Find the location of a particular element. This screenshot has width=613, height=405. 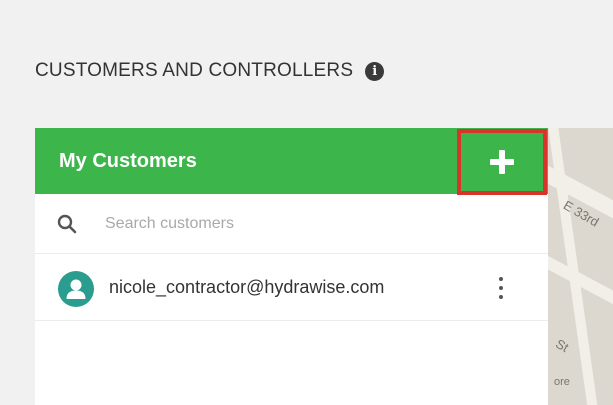

section-title: CUSTOMERS AND CONTROLLERS is located at coordinates (194, 70).